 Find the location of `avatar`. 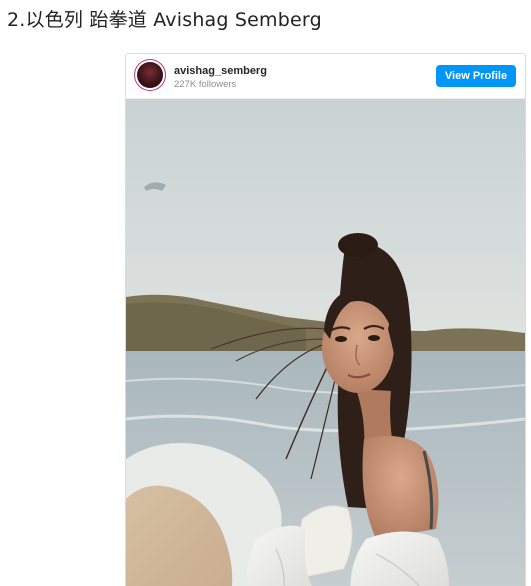

avatar is located at coordinates (150, 75).